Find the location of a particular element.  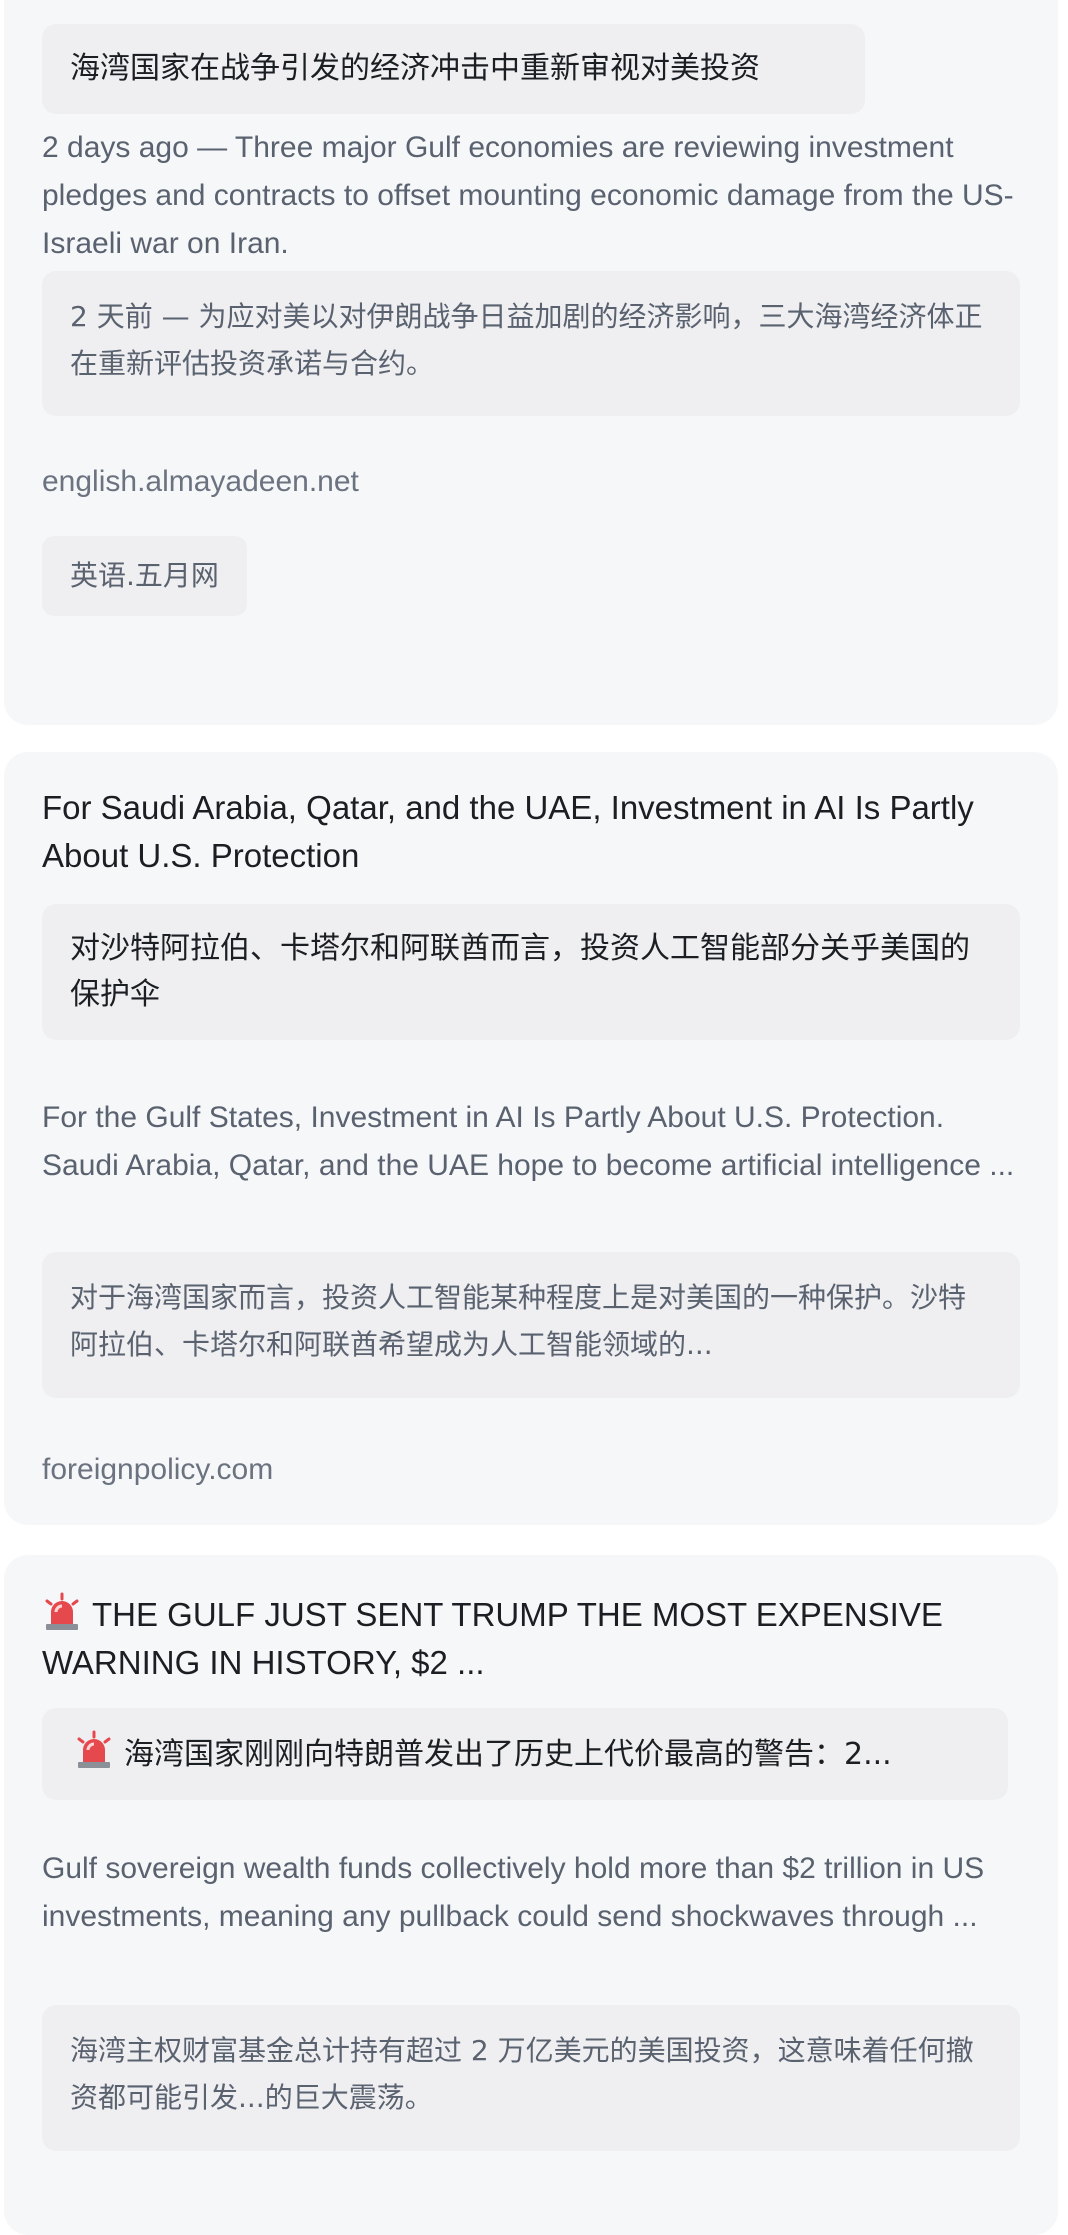

result-title-translation-text: 海湾国家在战争引发的经济冲击中重新审视对美投资 is located at coordinates (415, 68).